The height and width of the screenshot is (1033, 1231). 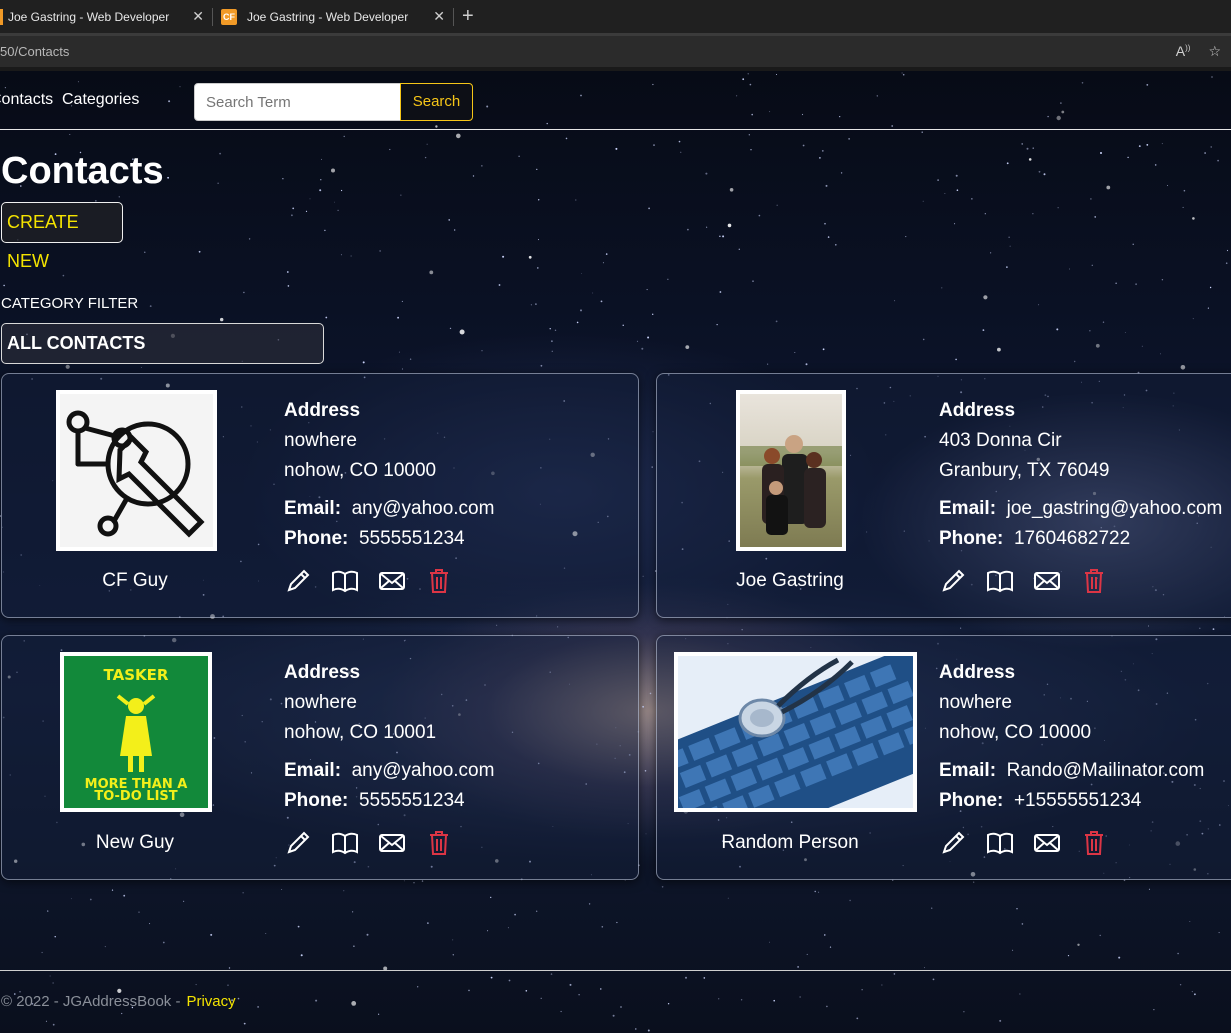 What do you see at coordinates (62, 236) in the screenshot?
I see `create-new-button: CREATE NEW` at bounding box center [62, 236].